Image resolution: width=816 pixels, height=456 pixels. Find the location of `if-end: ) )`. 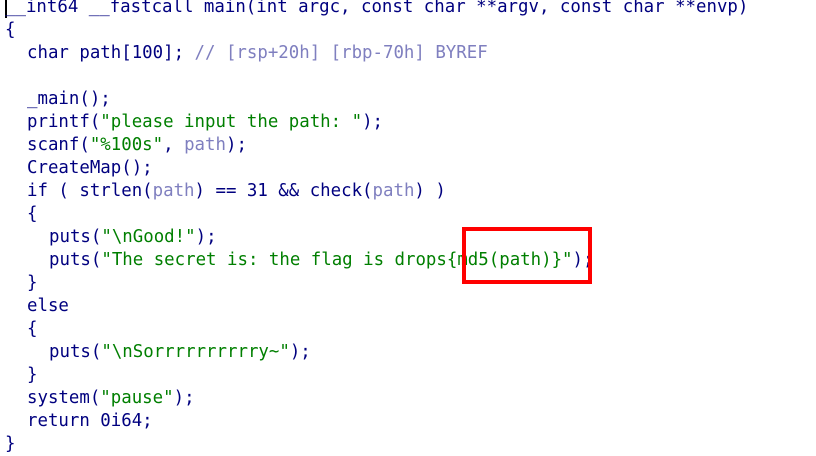

if-end: ) ) is located at coordinates (430, 191).